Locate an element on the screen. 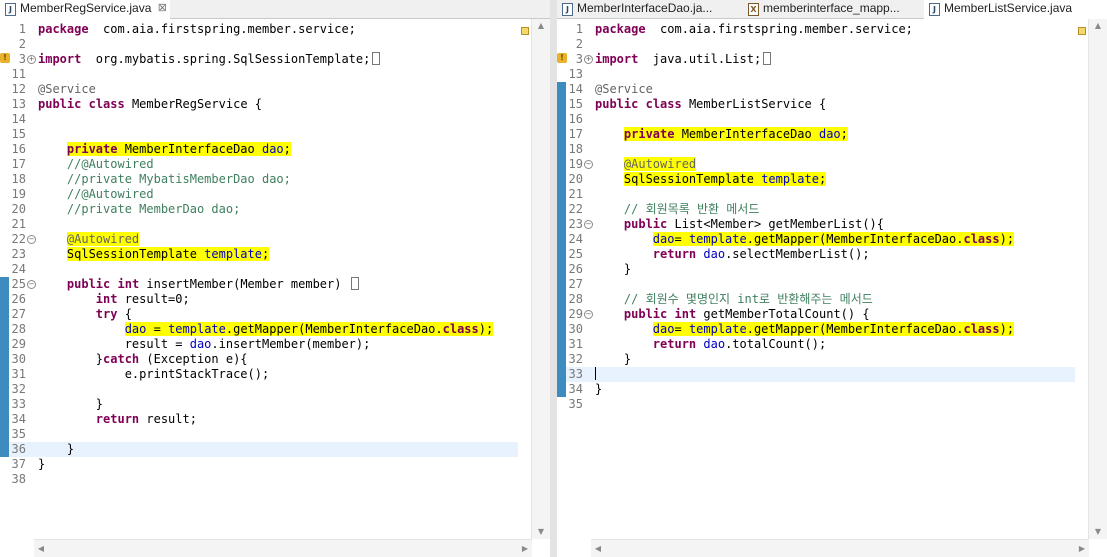 This screenshot has width=1107, height=557. code-line: 16 private MemberInterfaceDao dao; is located at coordinates (259, 149).